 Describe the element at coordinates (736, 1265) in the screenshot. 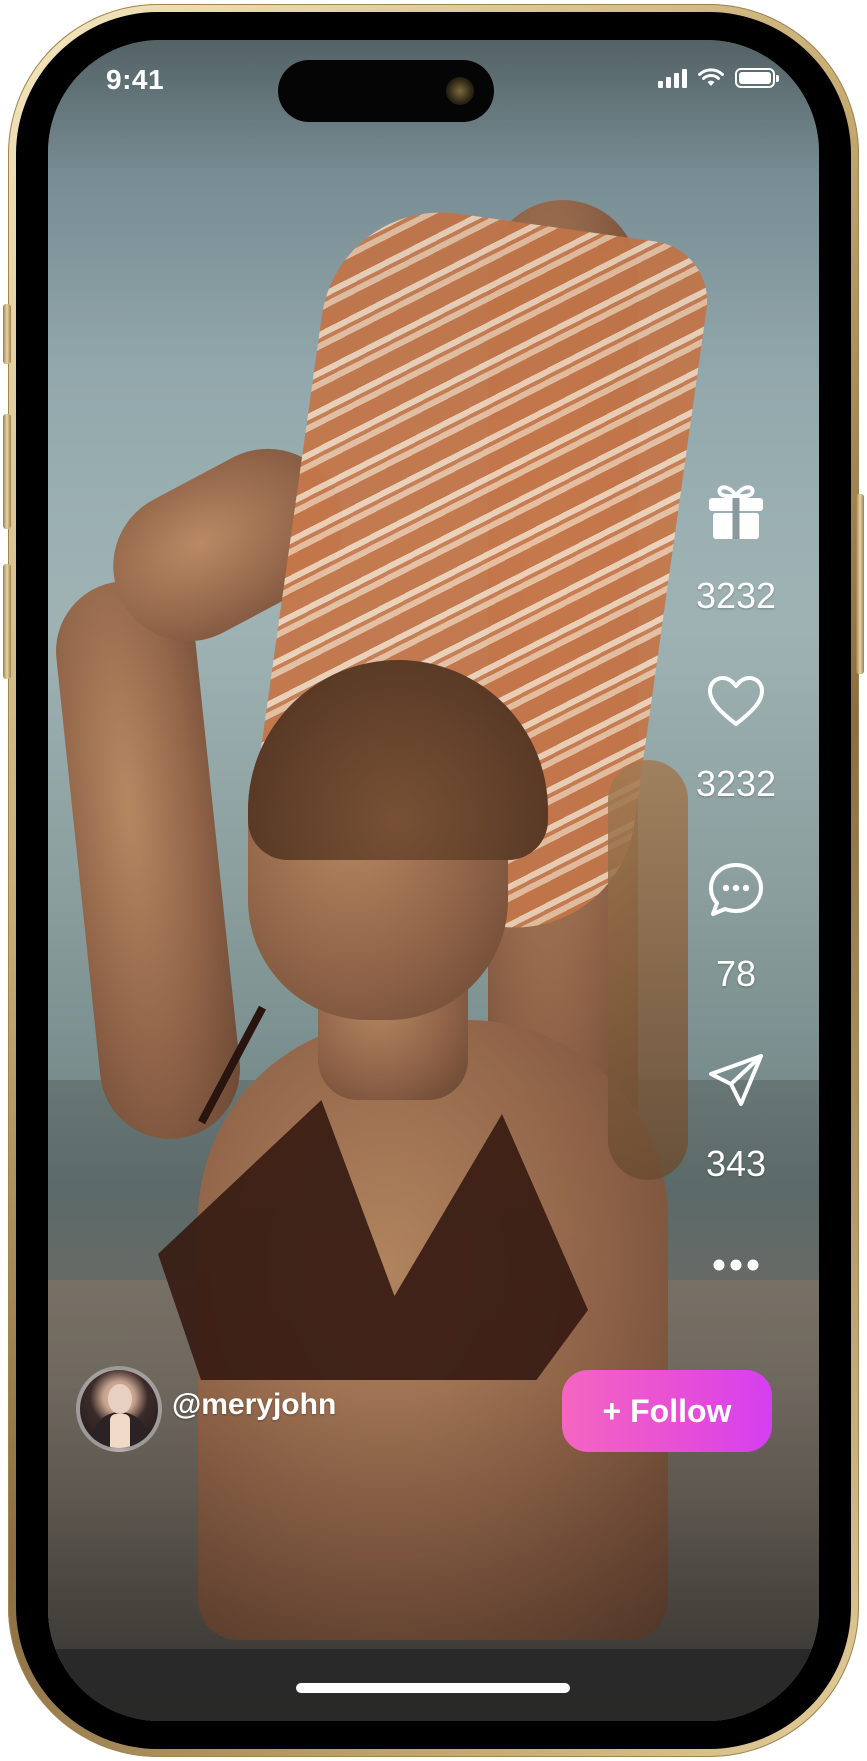

I see `more-horizontal-icon` at that location.